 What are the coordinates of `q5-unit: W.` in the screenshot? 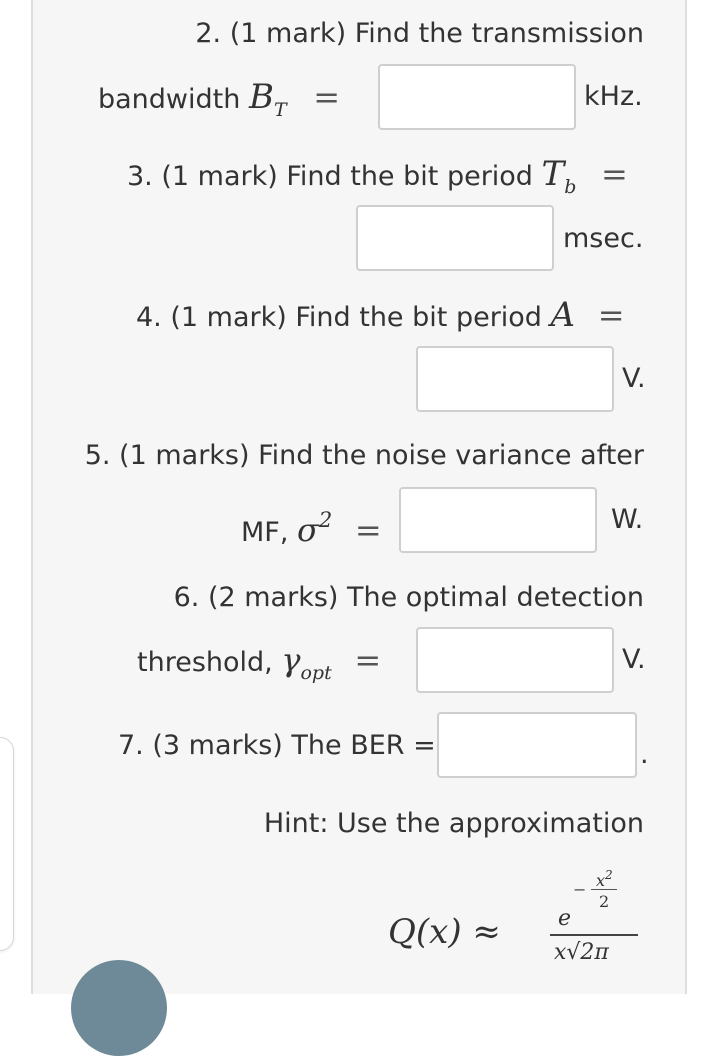 It's located at (627, 519).